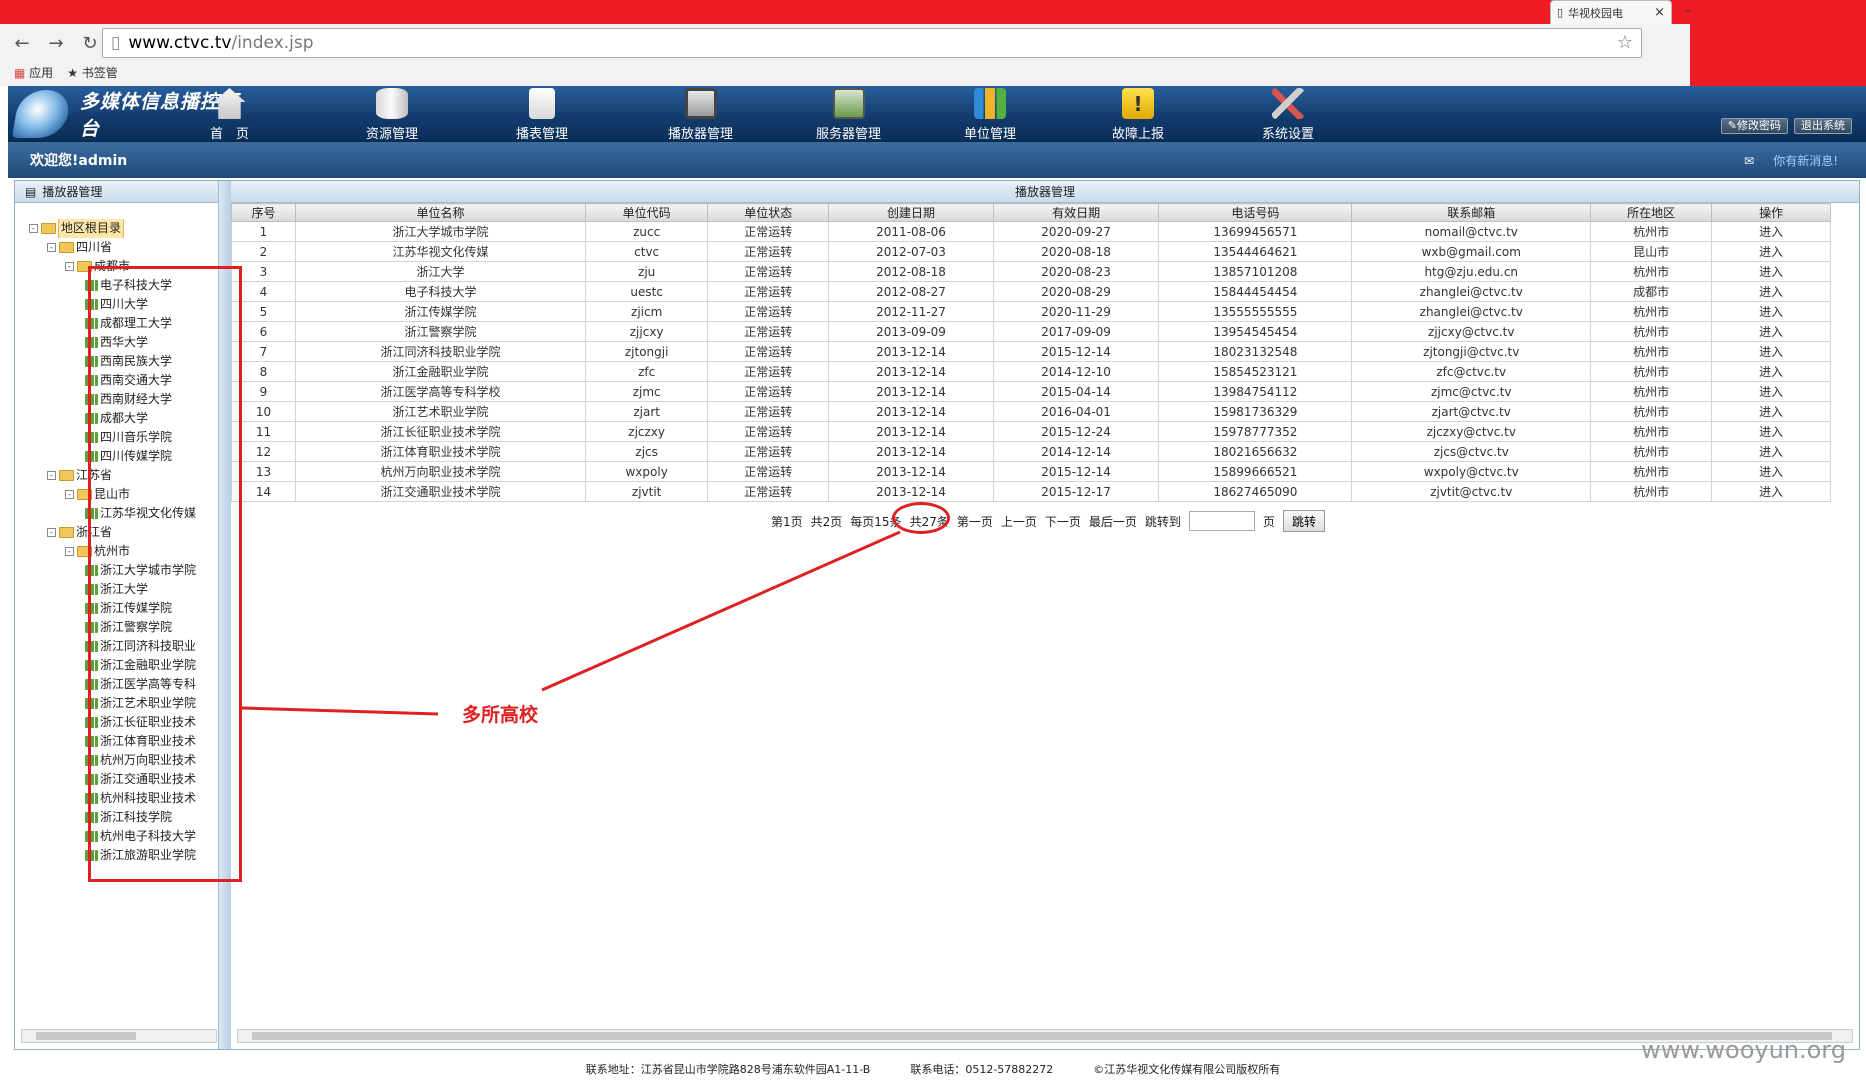 The height and width of the screenshot is (1080, 1866). Describe the element at coordinates (848, 115) in the screenshot. I see `menu-server: 服务器管理` at that location.